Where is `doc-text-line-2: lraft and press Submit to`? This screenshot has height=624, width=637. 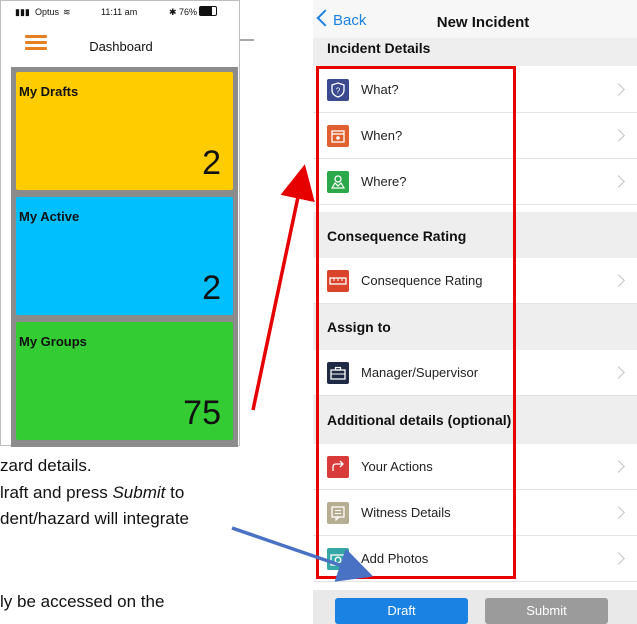 doc-text-line-2: lraft and press Submit to is located at coordinates (92, 493).